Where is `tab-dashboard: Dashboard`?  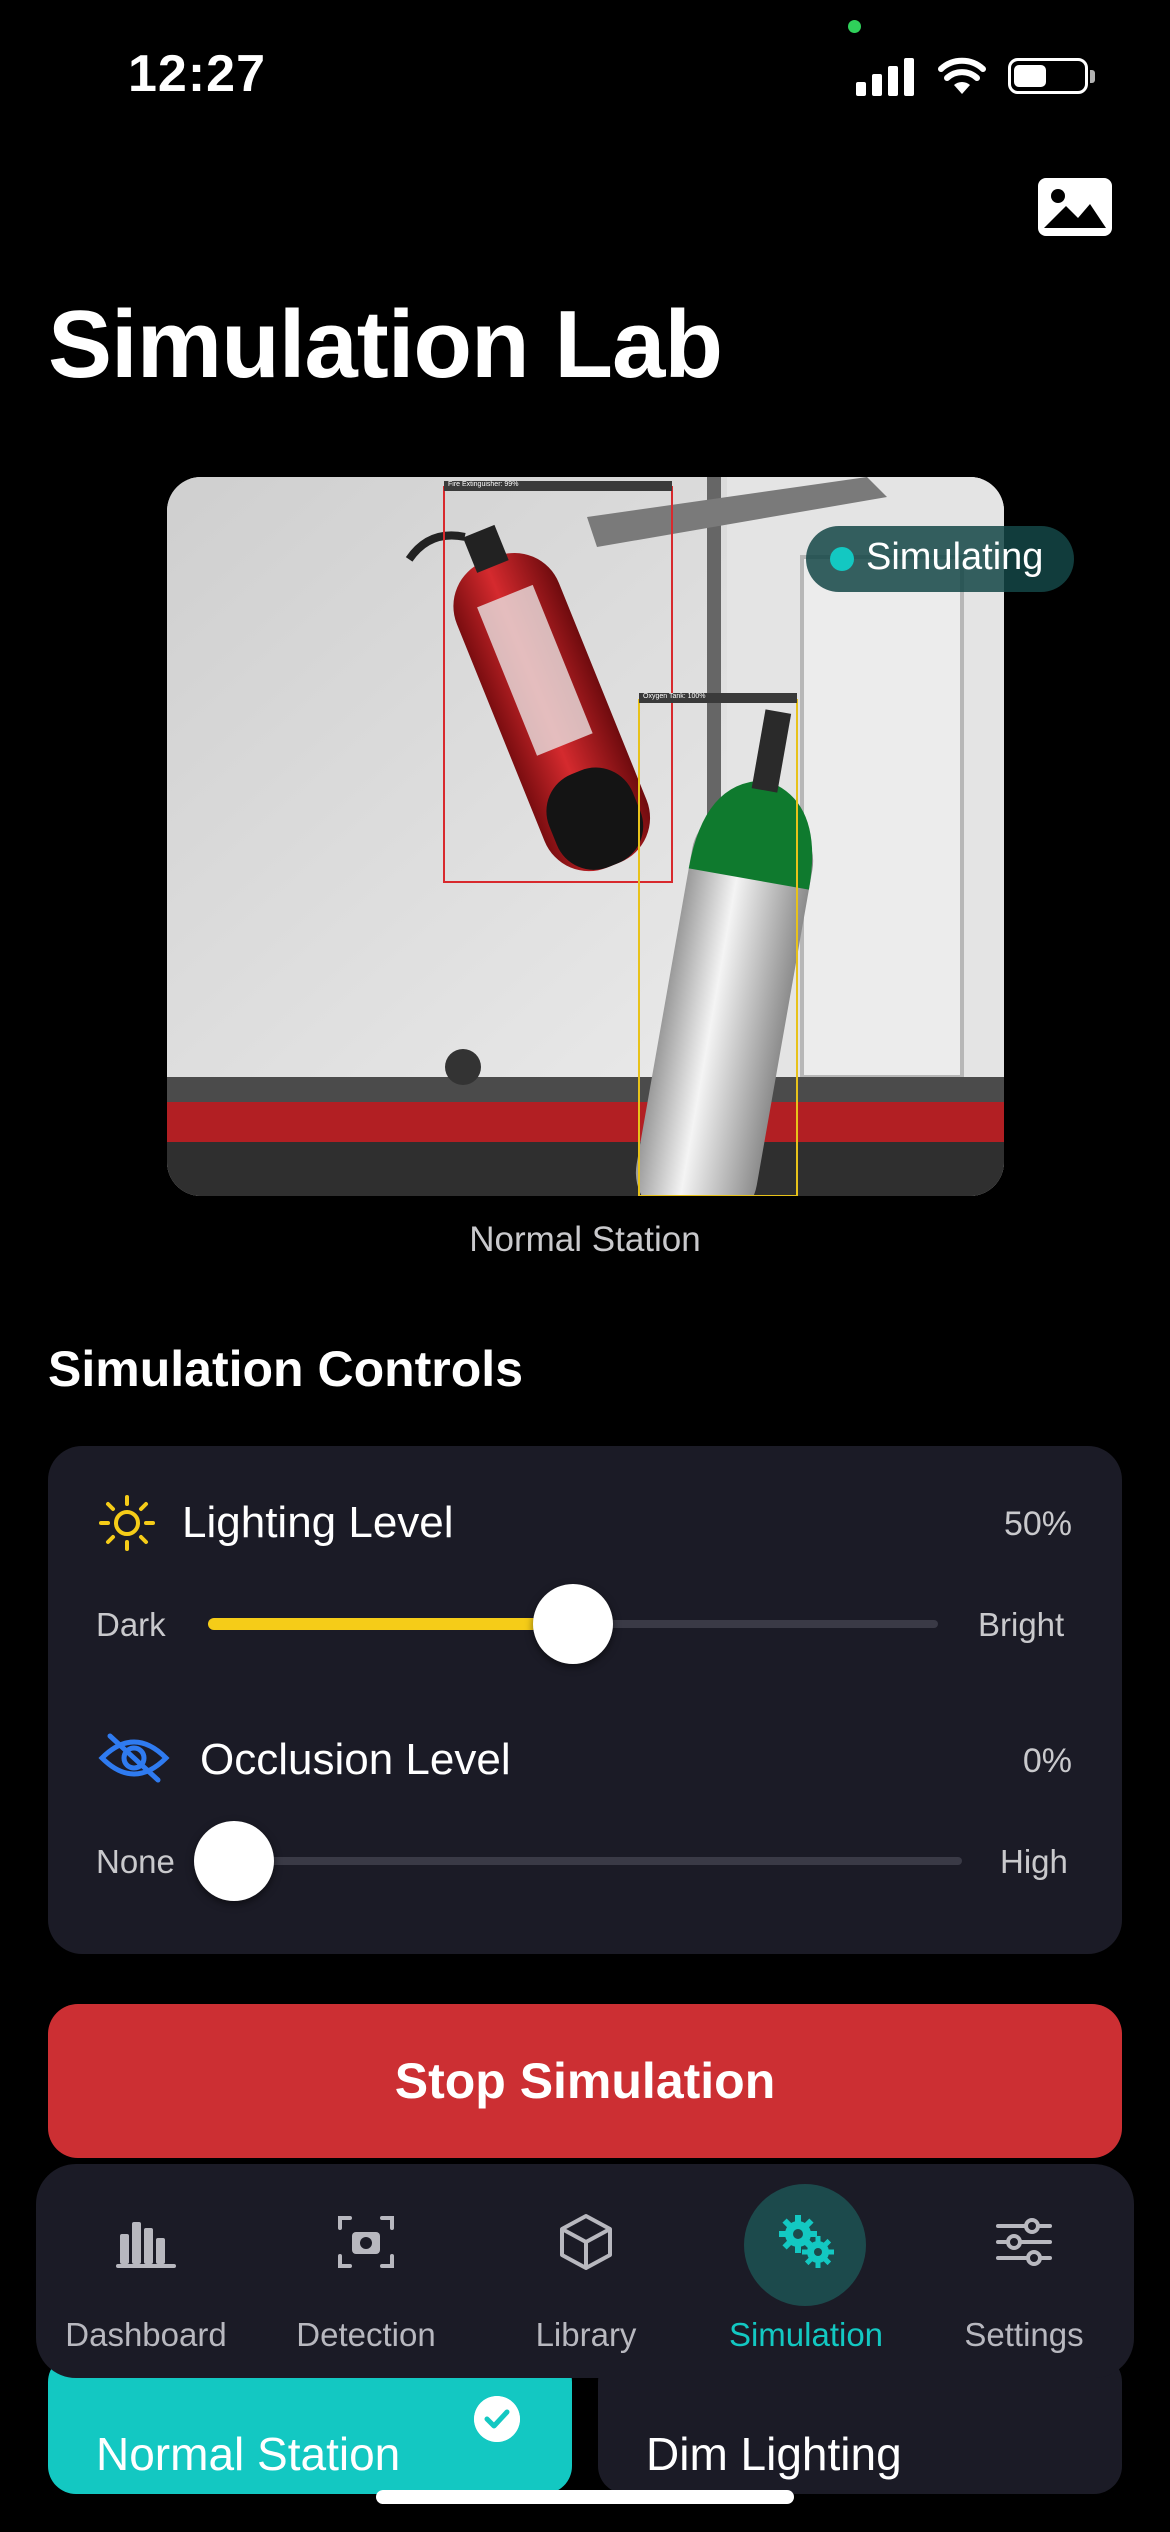 tab-dashboard: Dashboard is located at coordinates (146, 2271).